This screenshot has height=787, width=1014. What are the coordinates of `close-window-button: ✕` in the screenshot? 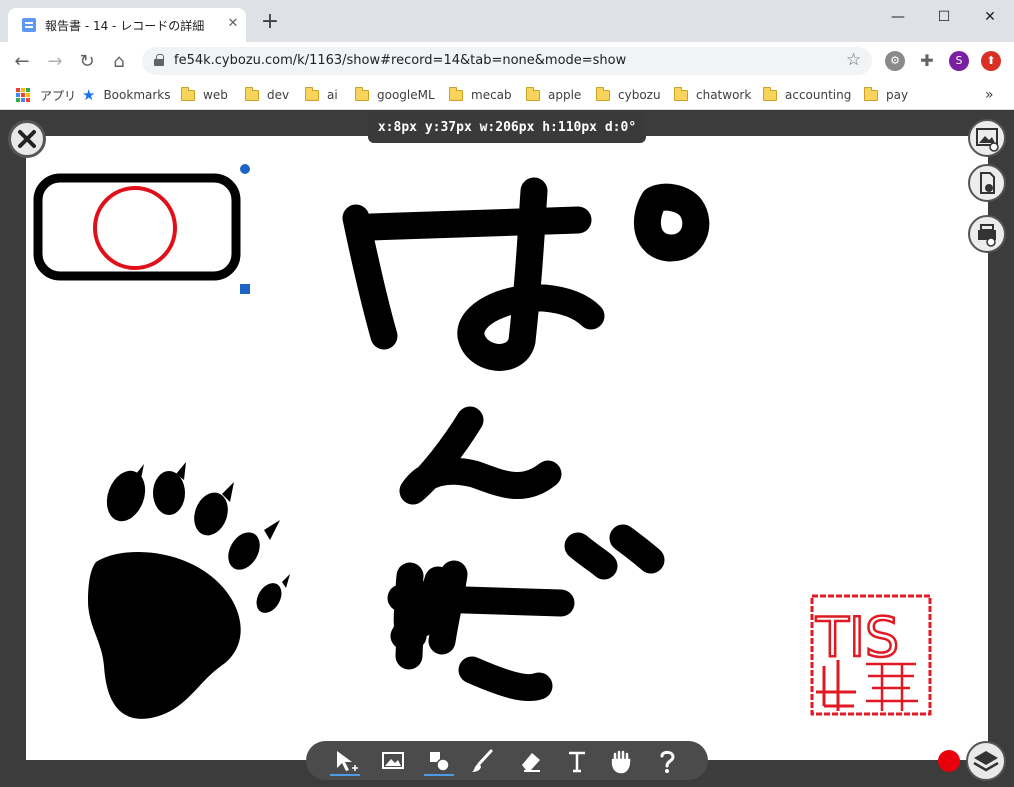 It's located at (990, 17).